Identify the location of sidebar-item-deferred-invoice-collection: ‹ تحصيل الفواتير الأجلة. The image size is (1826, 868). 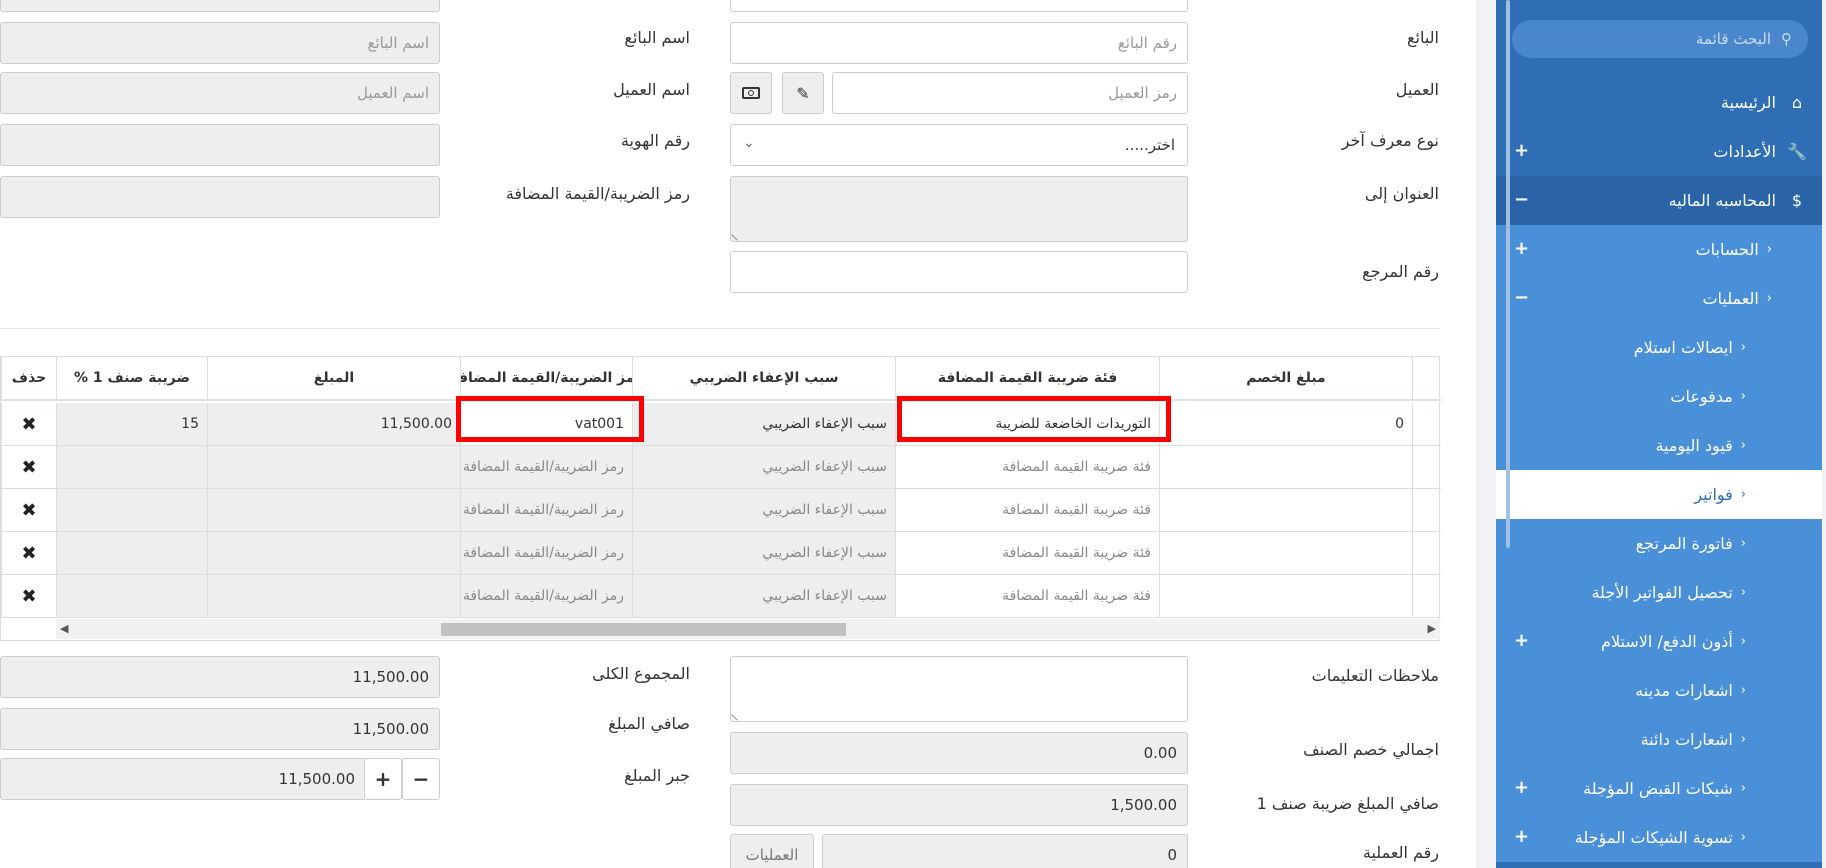
(1659, 592).